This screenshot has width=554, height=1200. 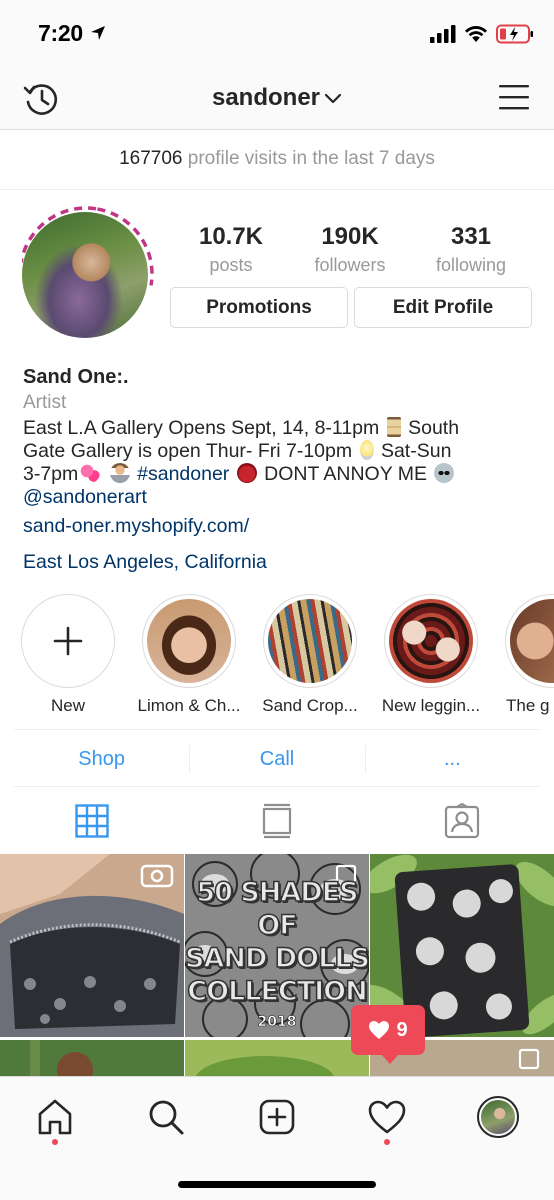 What do you see at coordinates (514, 34) in the screenshot?
I see `battery-icon` at bounding box center [514, 34].